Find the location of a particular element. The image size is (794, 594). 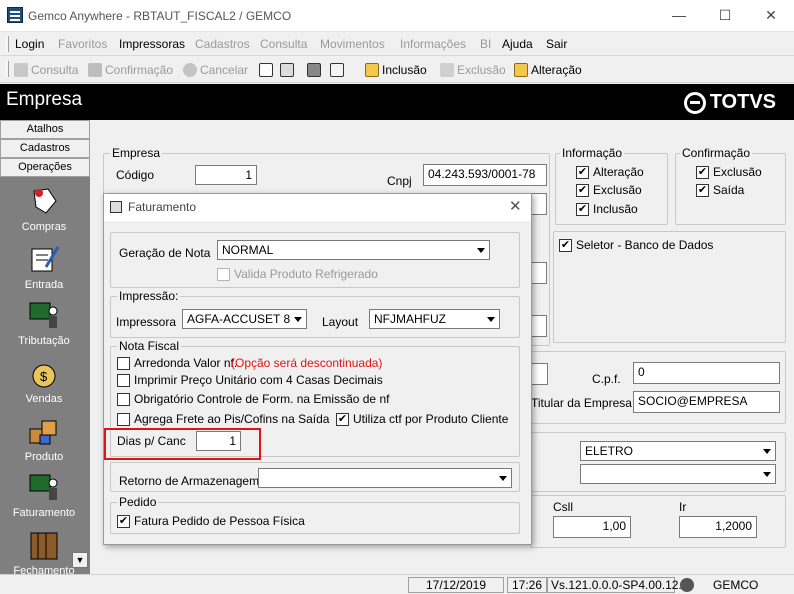

retorno-label: Retorno de Armazenagem is located at coordinates (189, 481).